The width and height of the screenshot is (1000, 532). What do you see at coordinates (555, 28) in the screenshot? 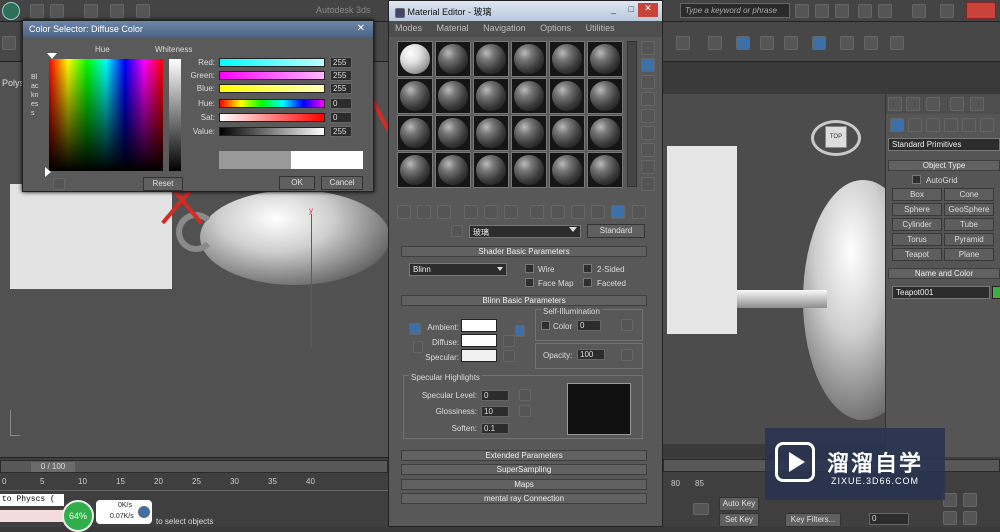
I see `menu-options: Options` at bounding box center [555, 28].